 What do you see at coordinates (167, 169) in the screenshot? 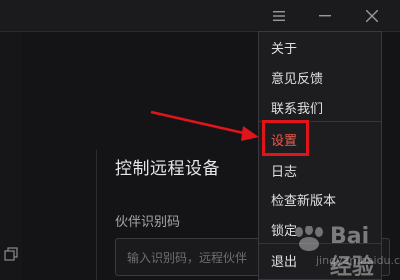
I see `page-title: 控制远程设备` at bounding box center [167, 169].